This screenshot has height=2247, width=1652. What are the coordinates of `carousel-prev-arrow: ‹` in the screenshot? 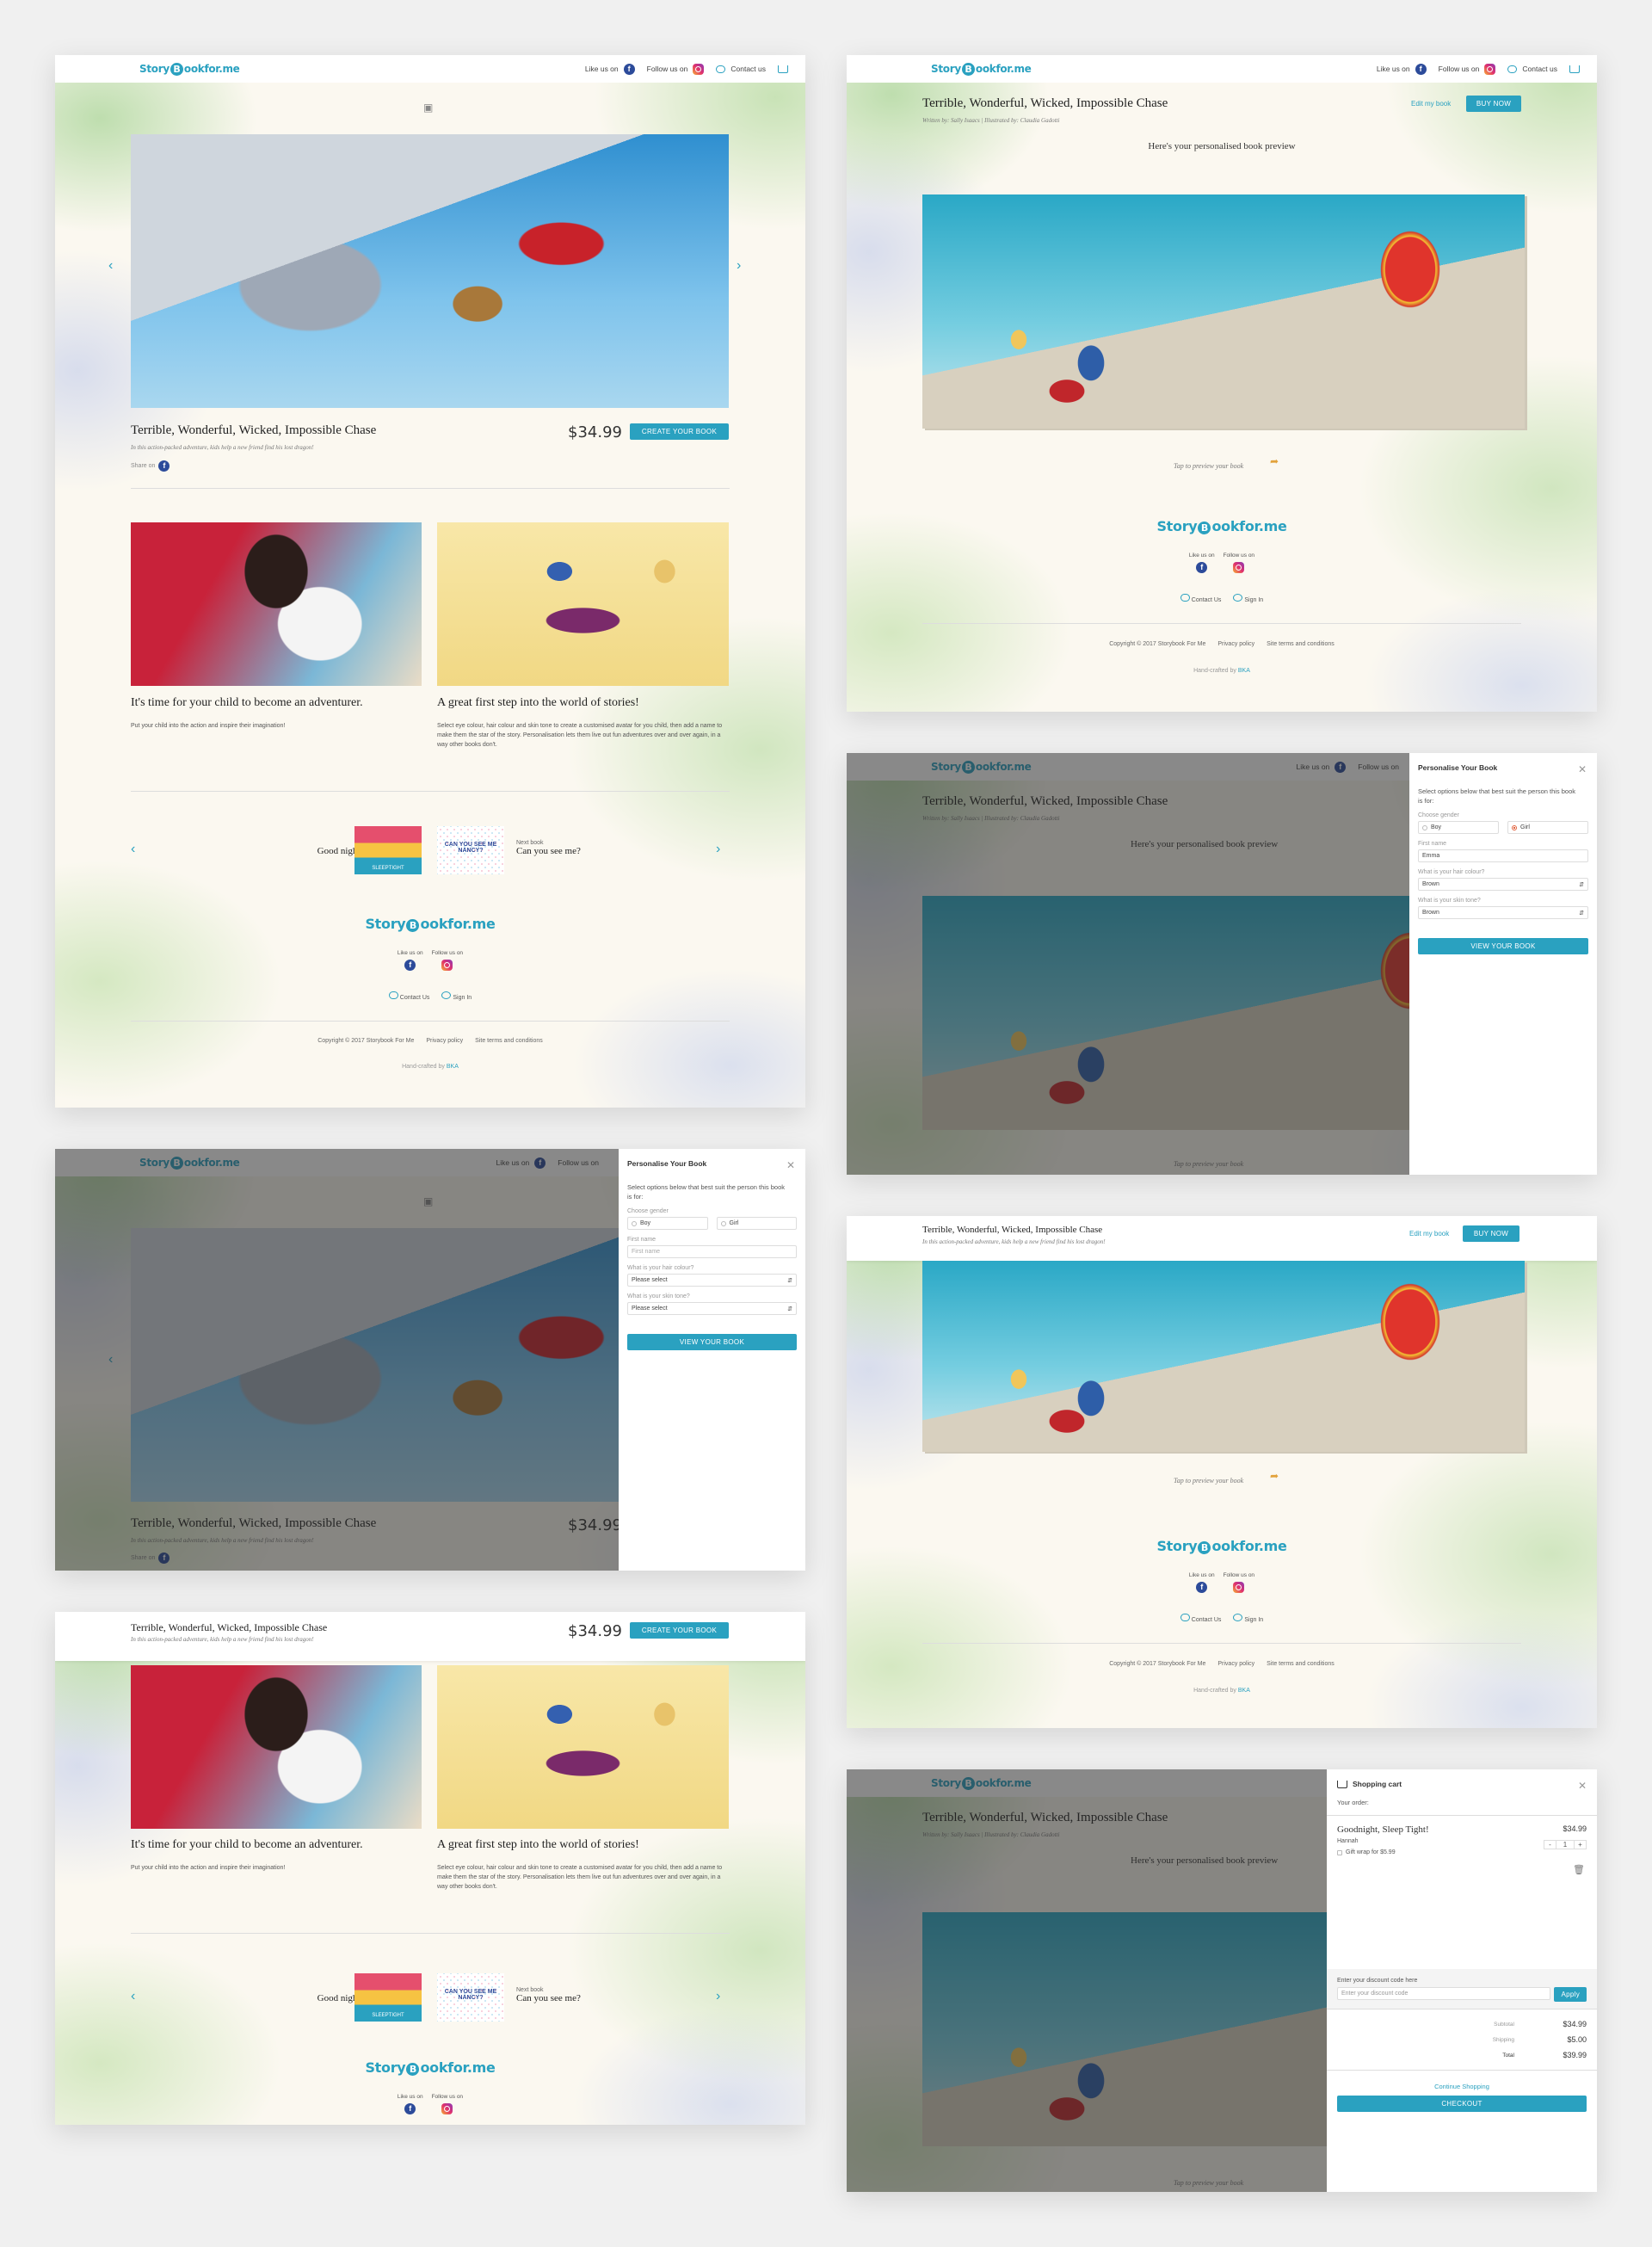 It's located at (111, 266).